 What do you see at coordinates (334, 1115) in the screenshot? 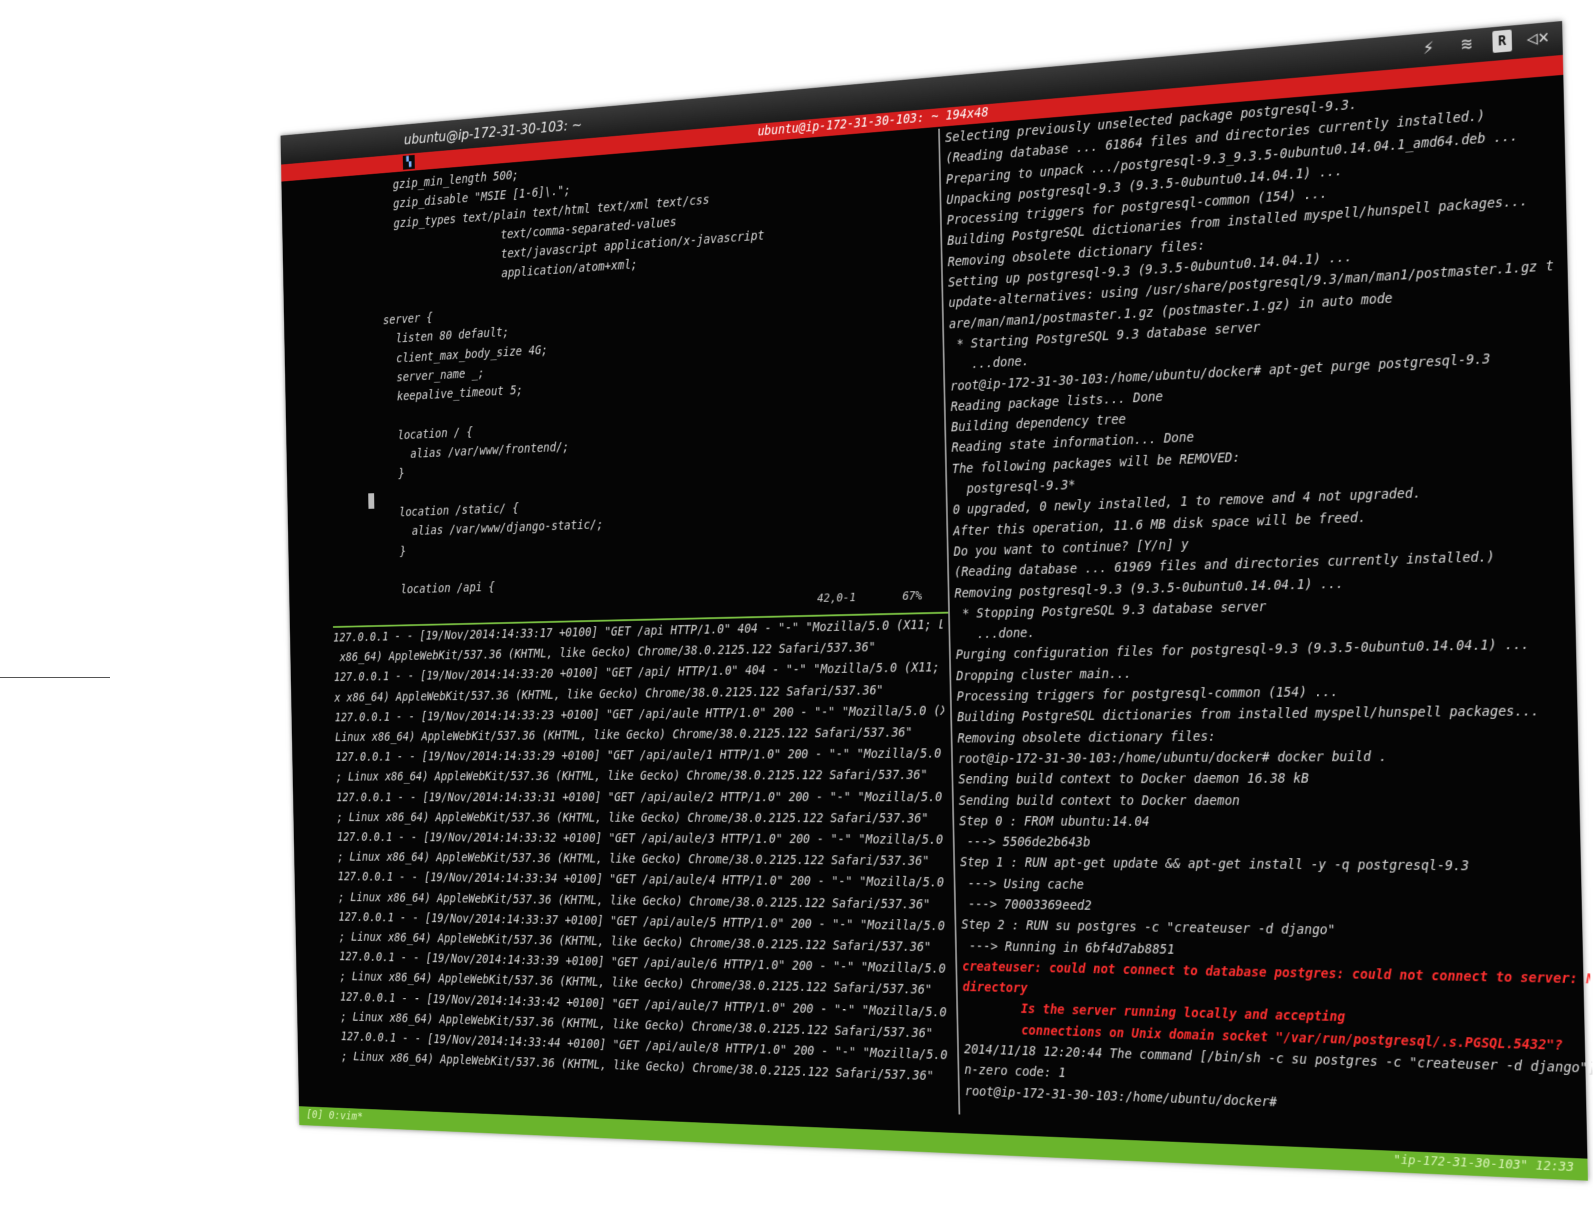
I see `tmux-window-list: [0] 0:vim*` at bounding box center [334, 1115].